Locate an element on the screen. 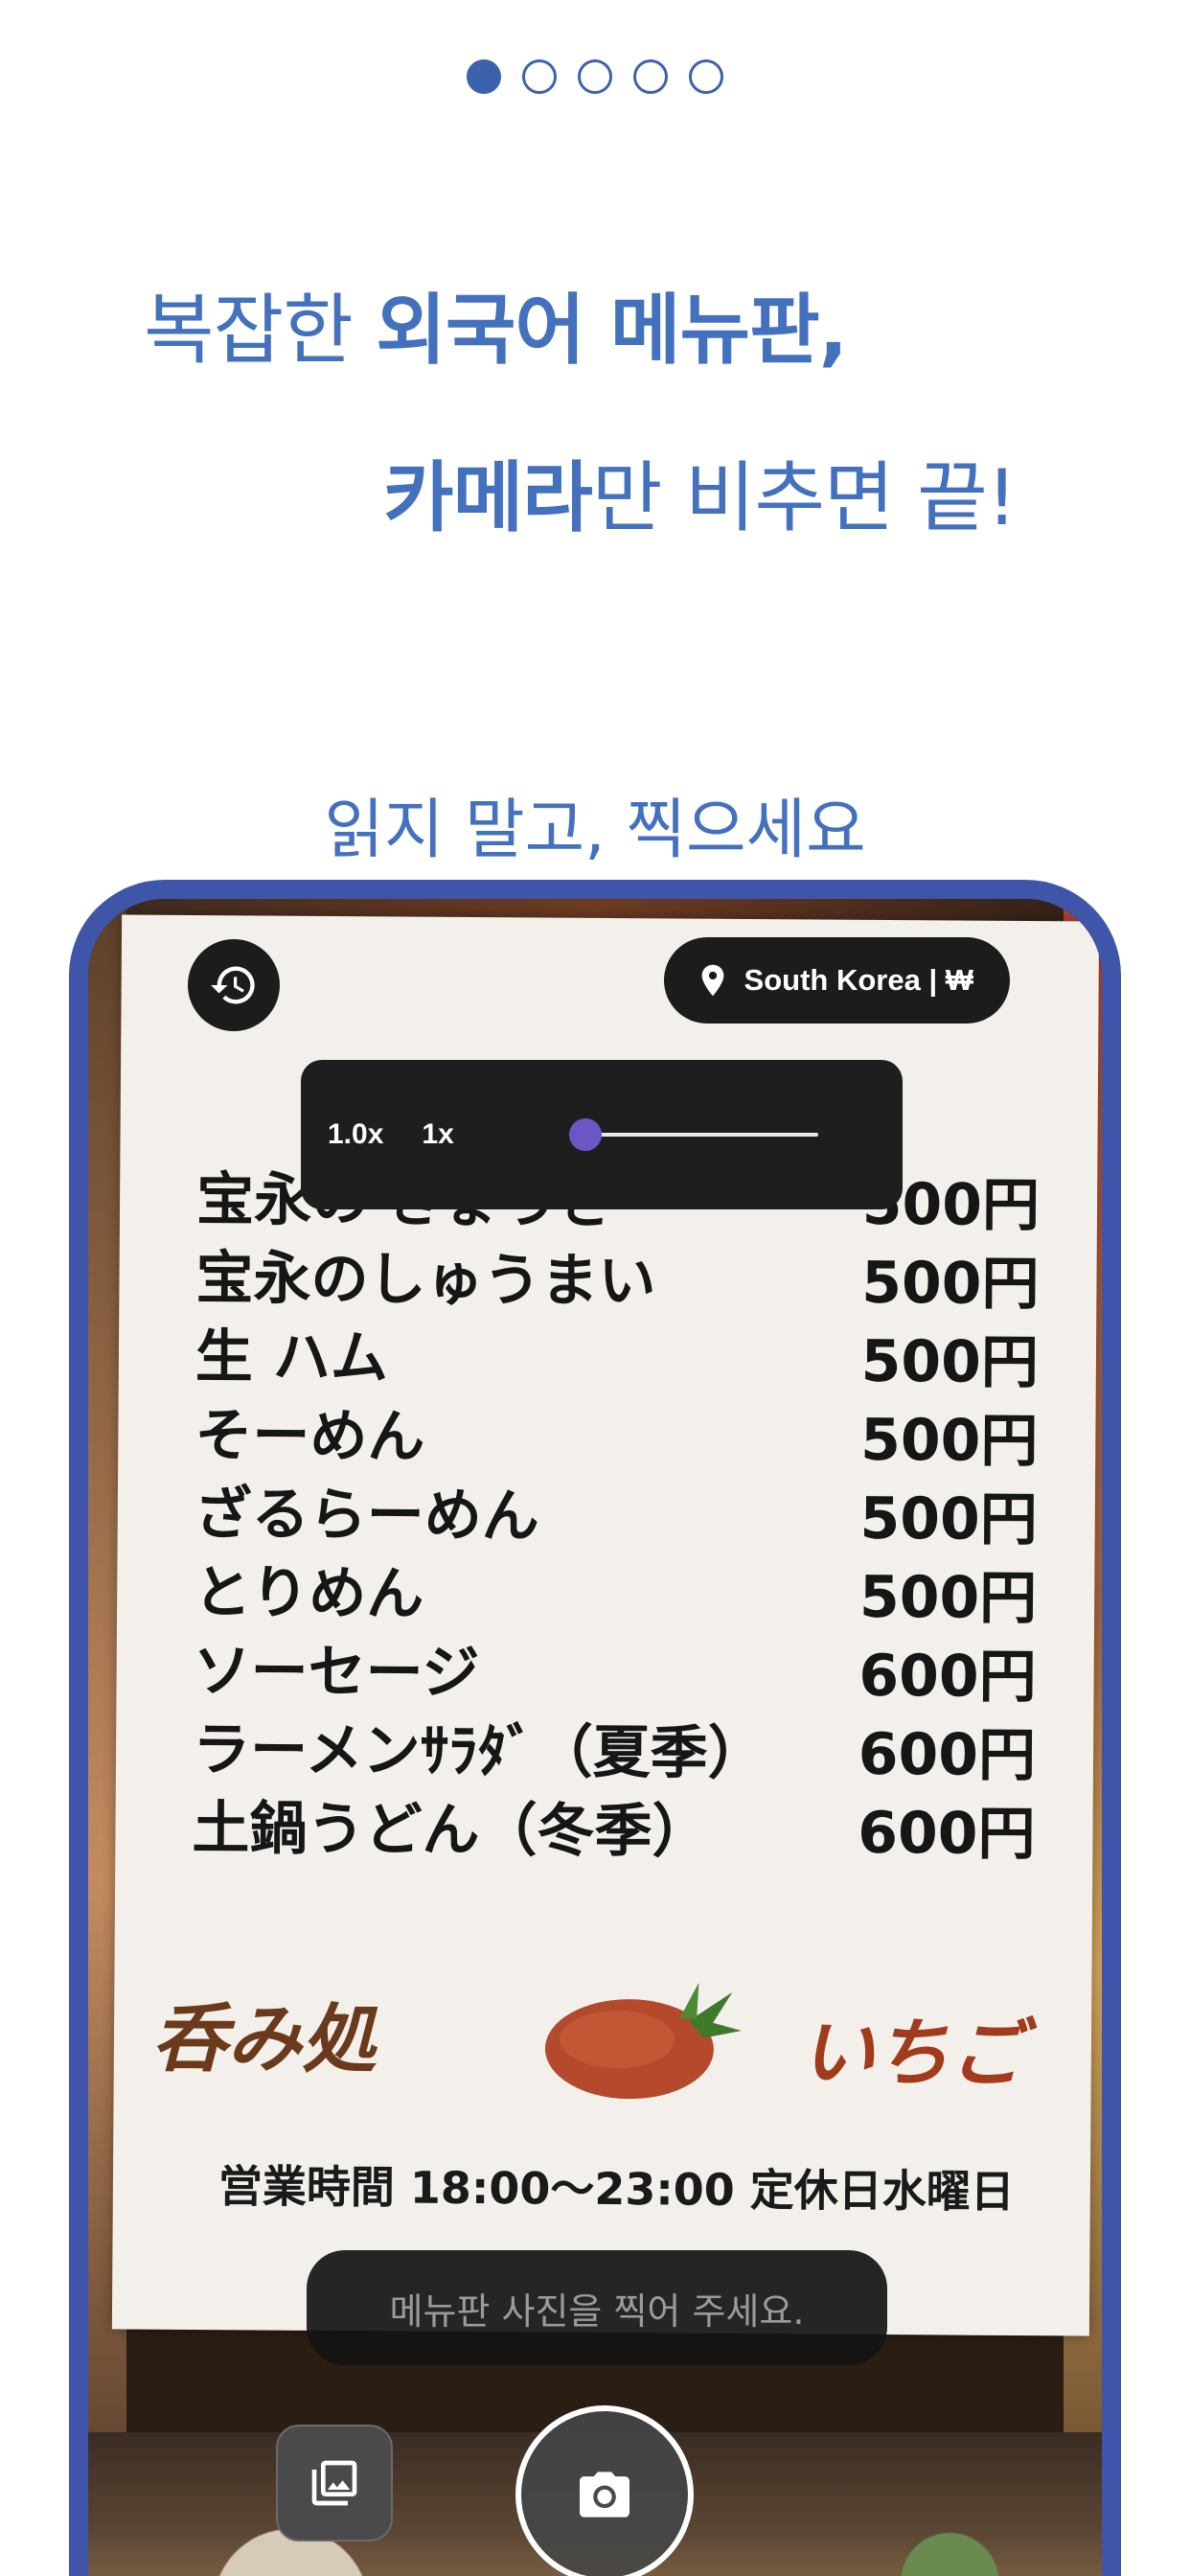 This screenshot has height=2576, width=1190. shop-banner: 呑み処 いちご is located at coordinates (603, 2030).